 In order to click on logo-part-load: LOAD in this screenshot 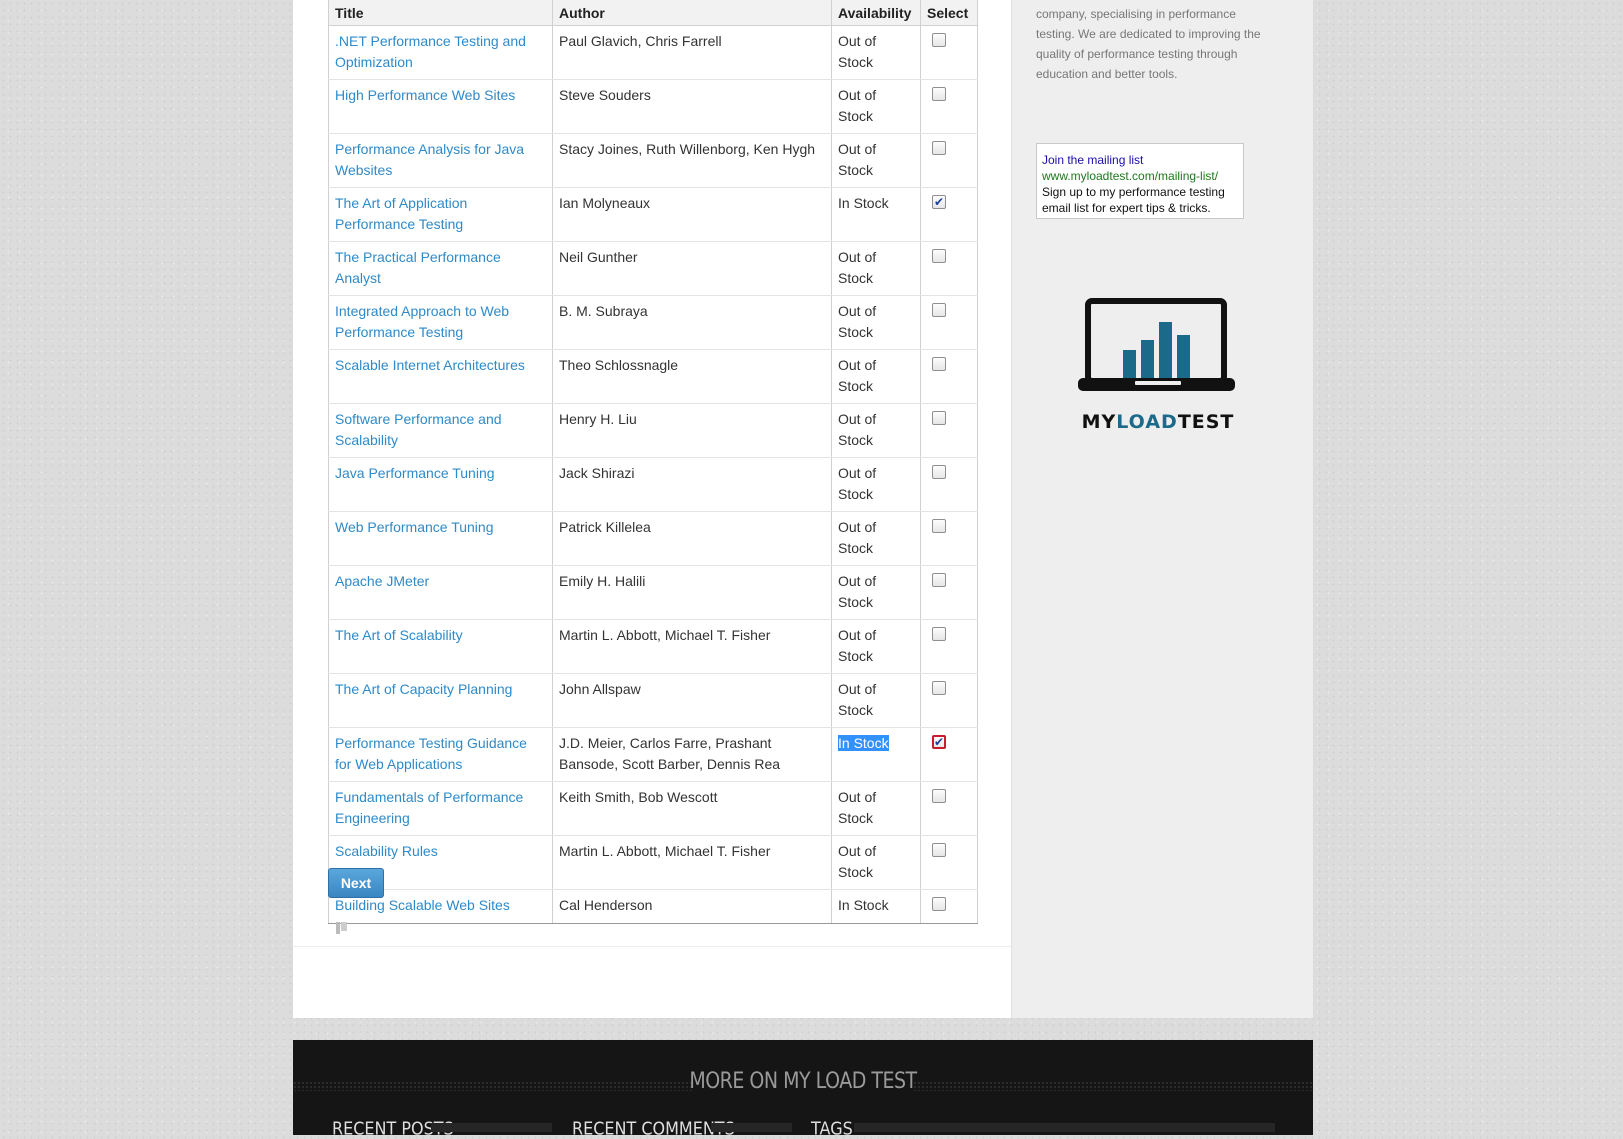, I will do `click(1147, 422)`.